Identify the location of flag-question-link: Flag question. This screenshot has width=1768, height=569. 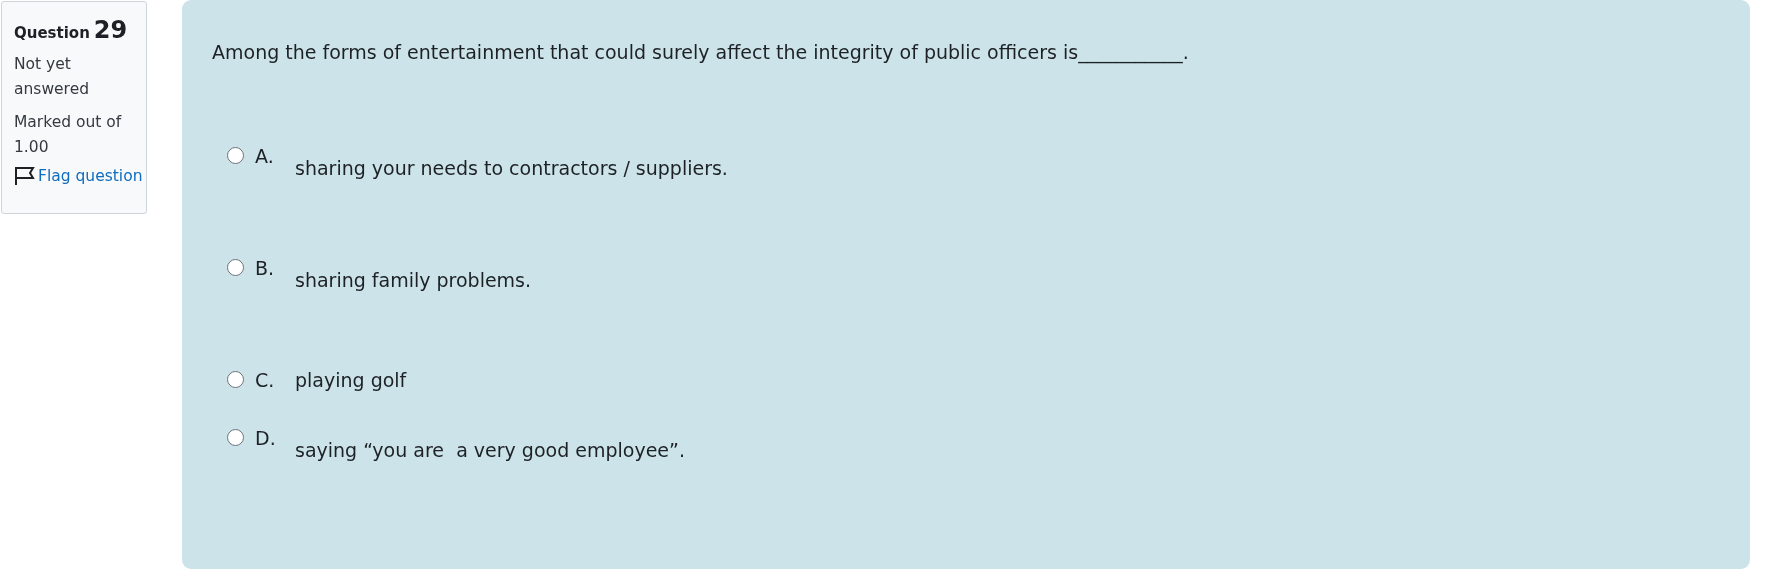
(78, 176).